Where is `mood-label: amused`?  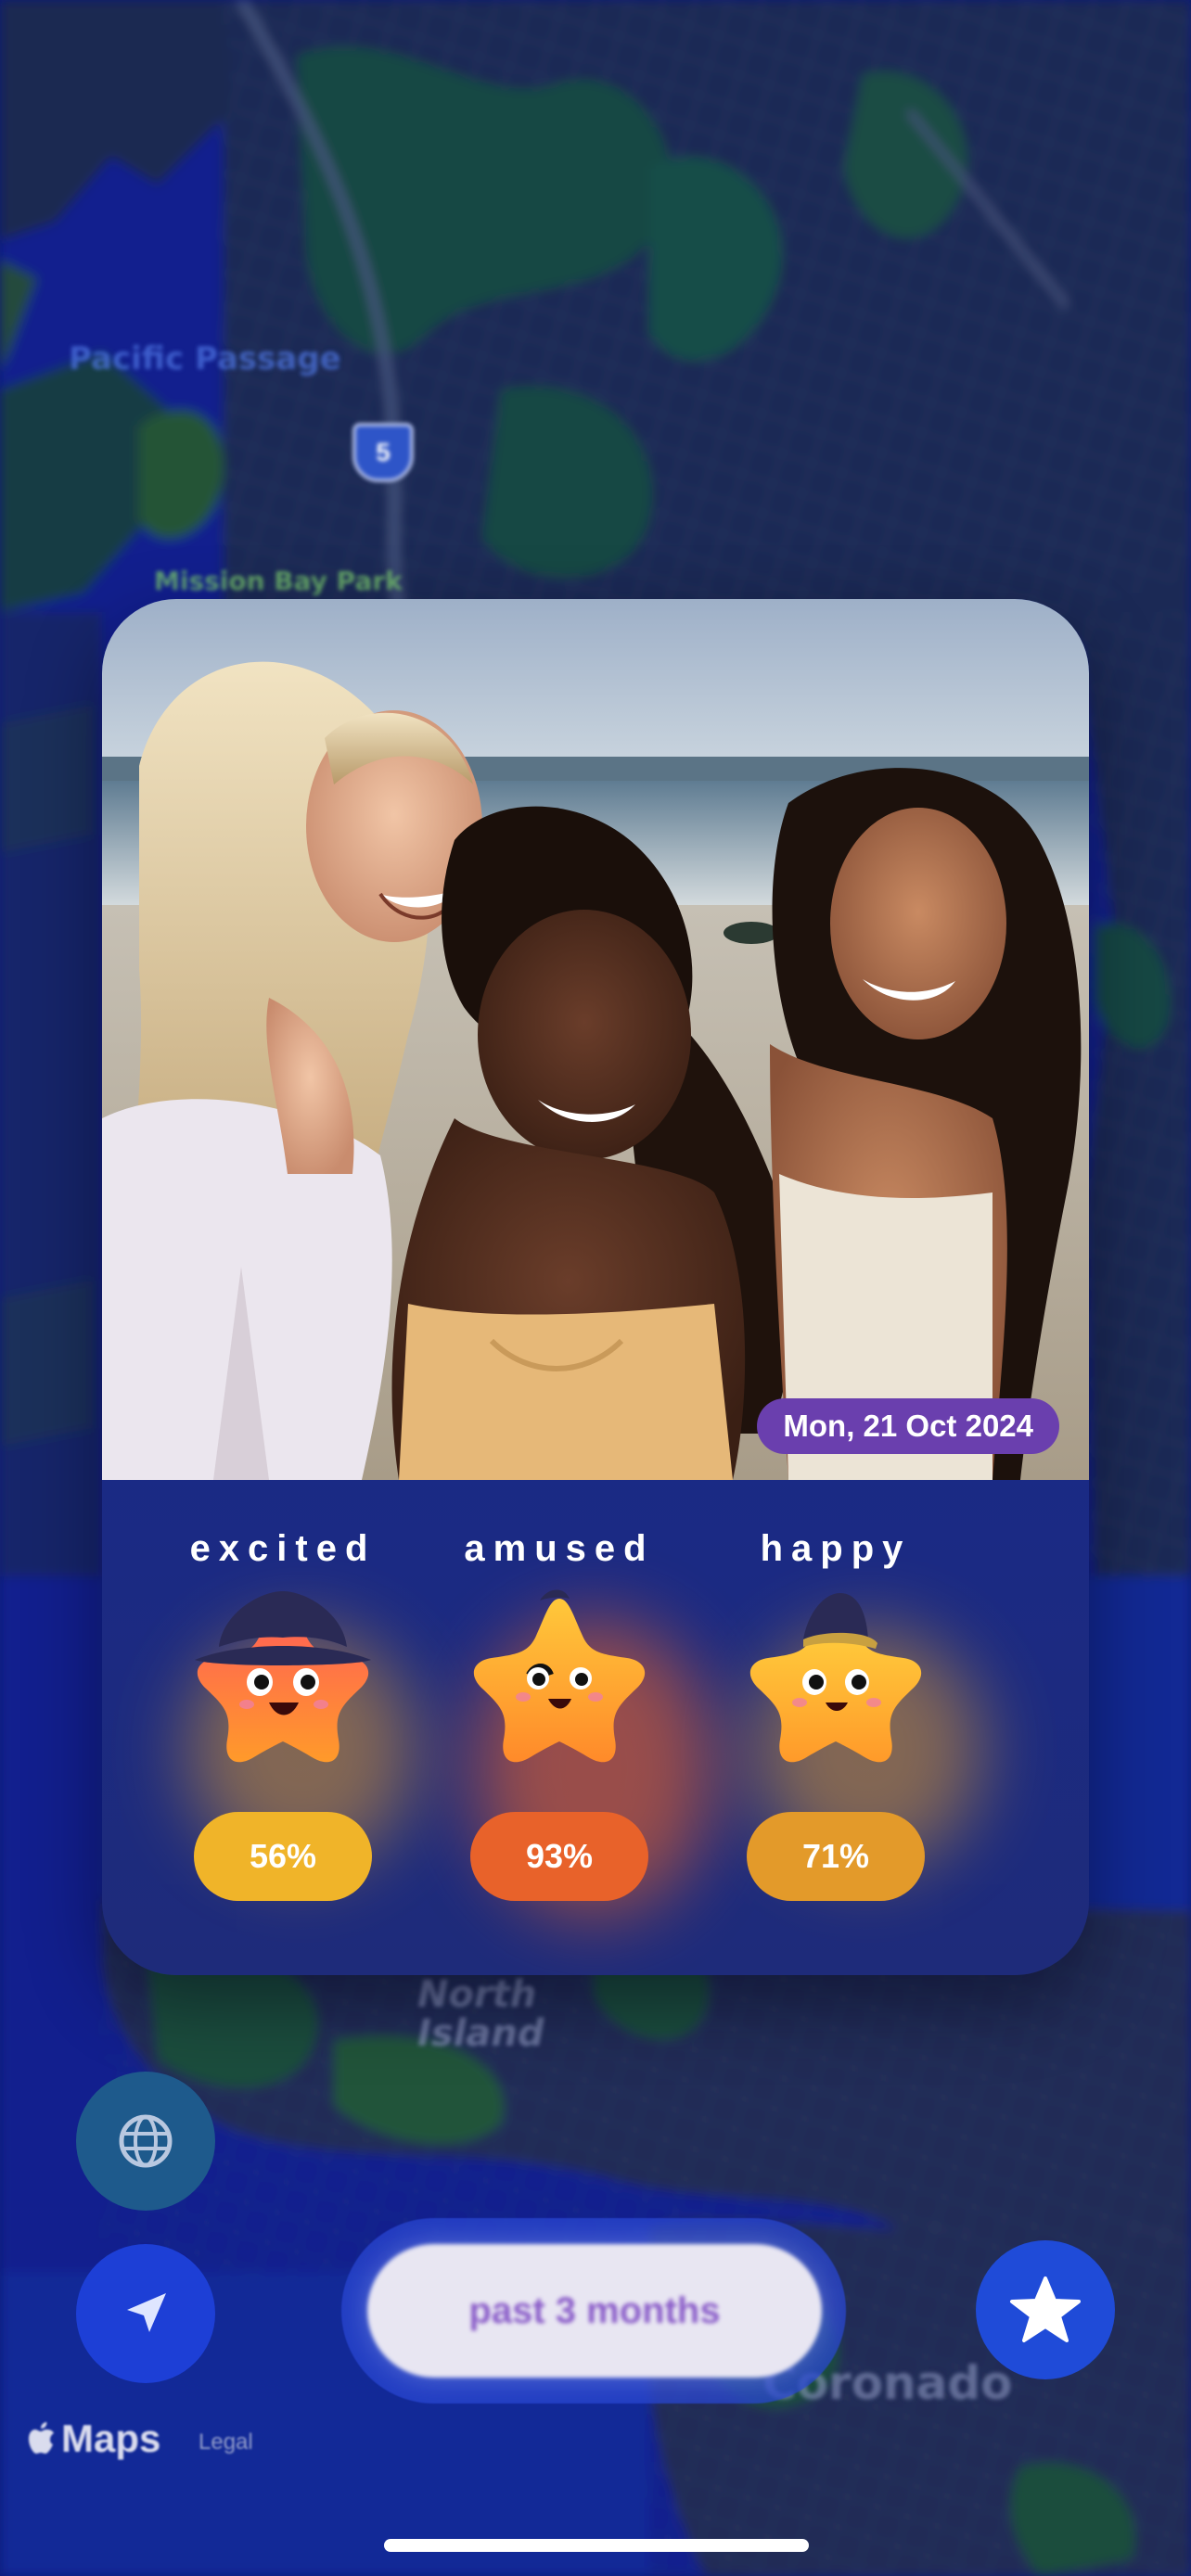 mood-label: amused is located at coordinates (559, 1548).